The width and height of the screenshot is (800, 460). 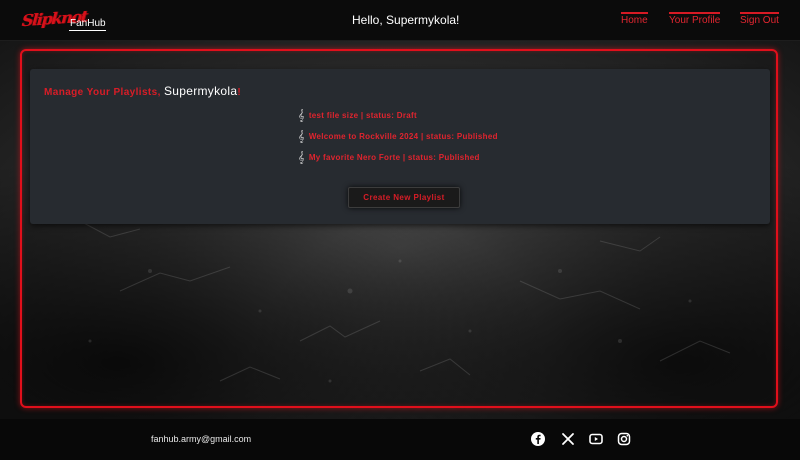 What do you see at coordinates (423, 20) in the screenshot?
I see `greeting-username: Supermykola!` at bounding box center [423, 20].